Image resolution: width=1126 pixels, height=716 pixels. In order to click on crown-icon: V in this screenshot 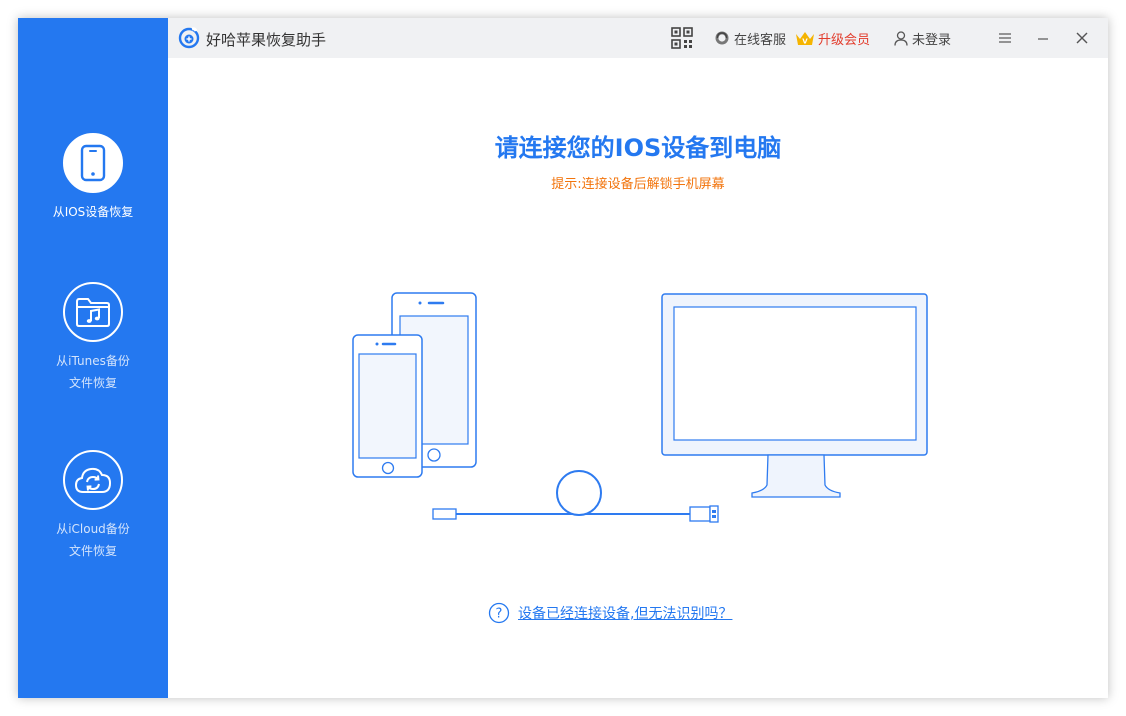, I will do `click(805, 39)`.